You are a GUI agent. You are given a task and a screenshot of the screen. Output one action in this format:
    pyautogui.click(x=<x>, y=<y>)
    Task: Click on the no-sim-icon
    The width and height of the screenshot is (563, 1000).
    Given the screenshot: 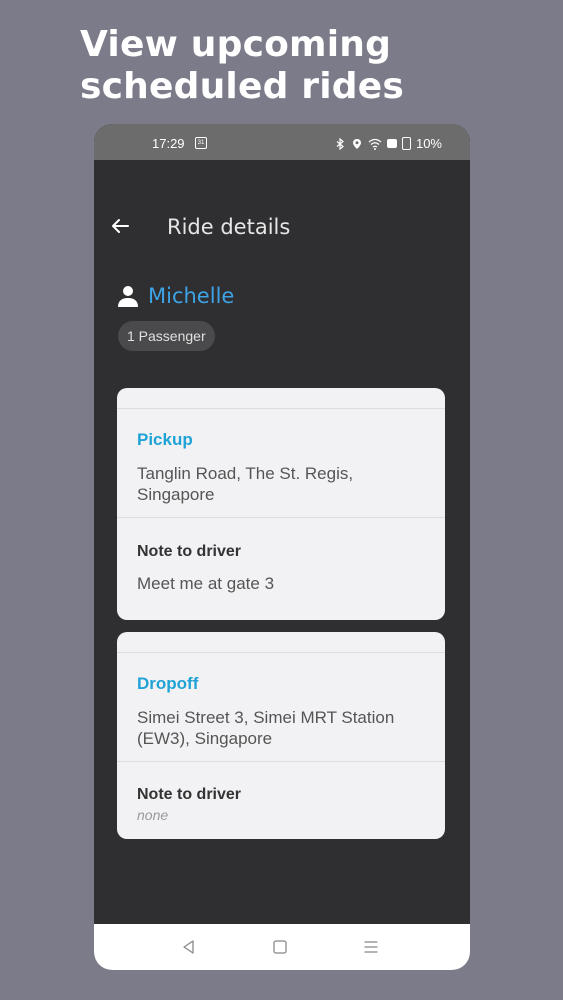 What is the action you would take?
    pyautogui.click(x=391, y=143)
    